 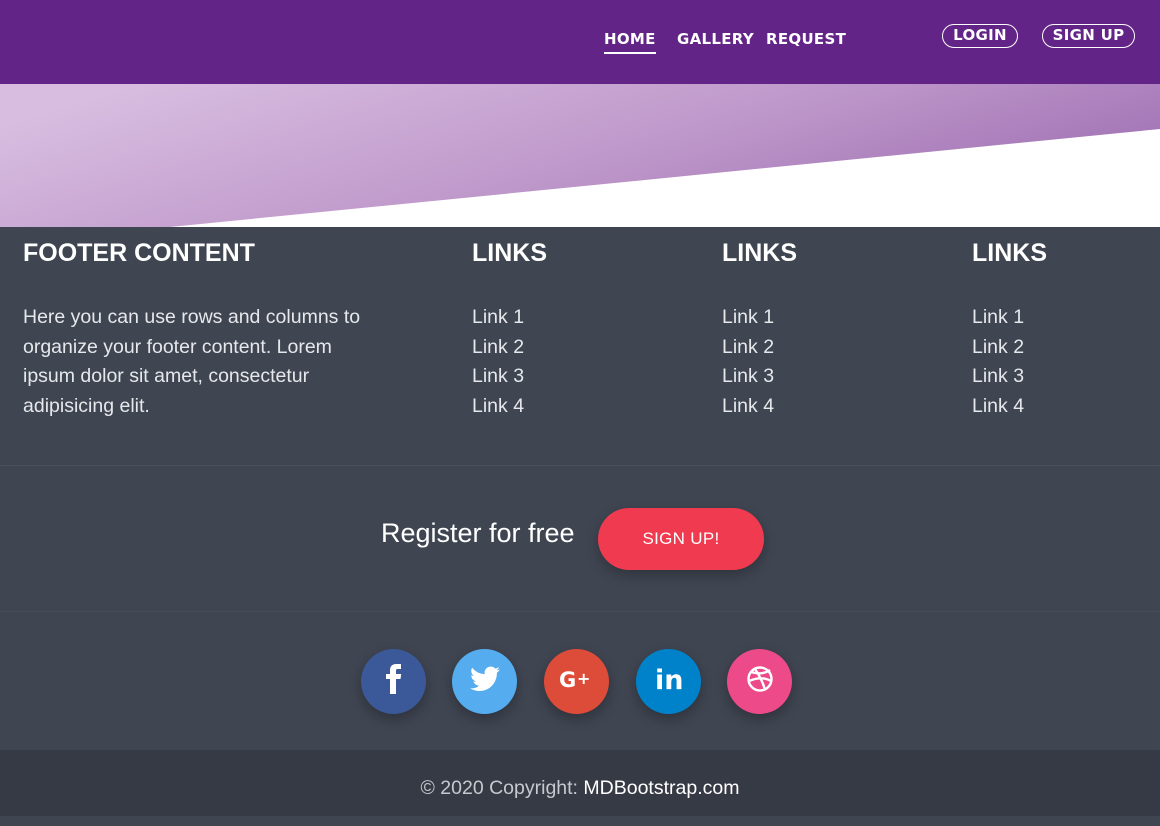 I want to click on dribbble-icon, so click(x=760, y=681).